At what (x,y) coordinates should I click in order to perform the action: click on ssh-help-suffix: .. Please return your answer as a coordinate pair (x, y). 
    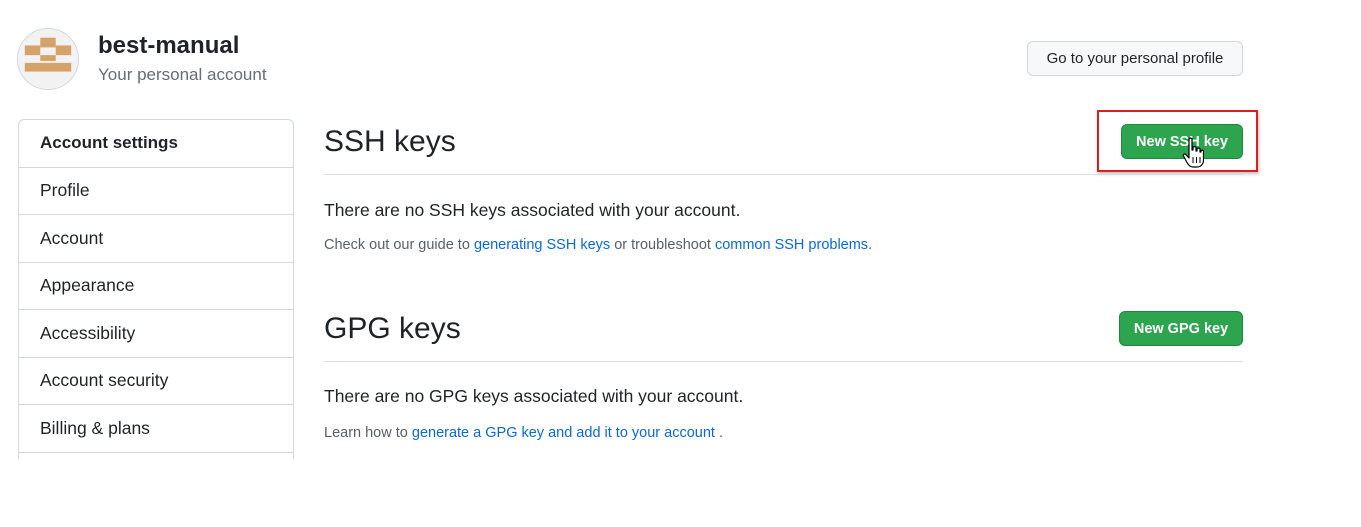
    Looking at the image, I should click on (870, 245).